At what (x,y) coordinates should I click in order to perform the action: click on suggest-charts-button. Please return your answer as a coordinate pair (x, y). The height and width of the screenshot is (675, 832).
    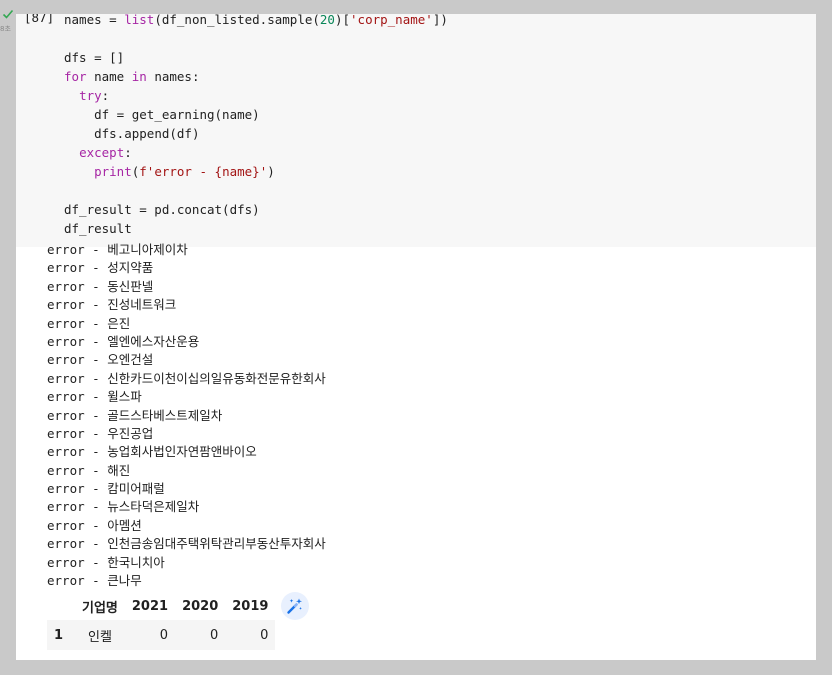
    Looking at the image, I should click on (295, 606).